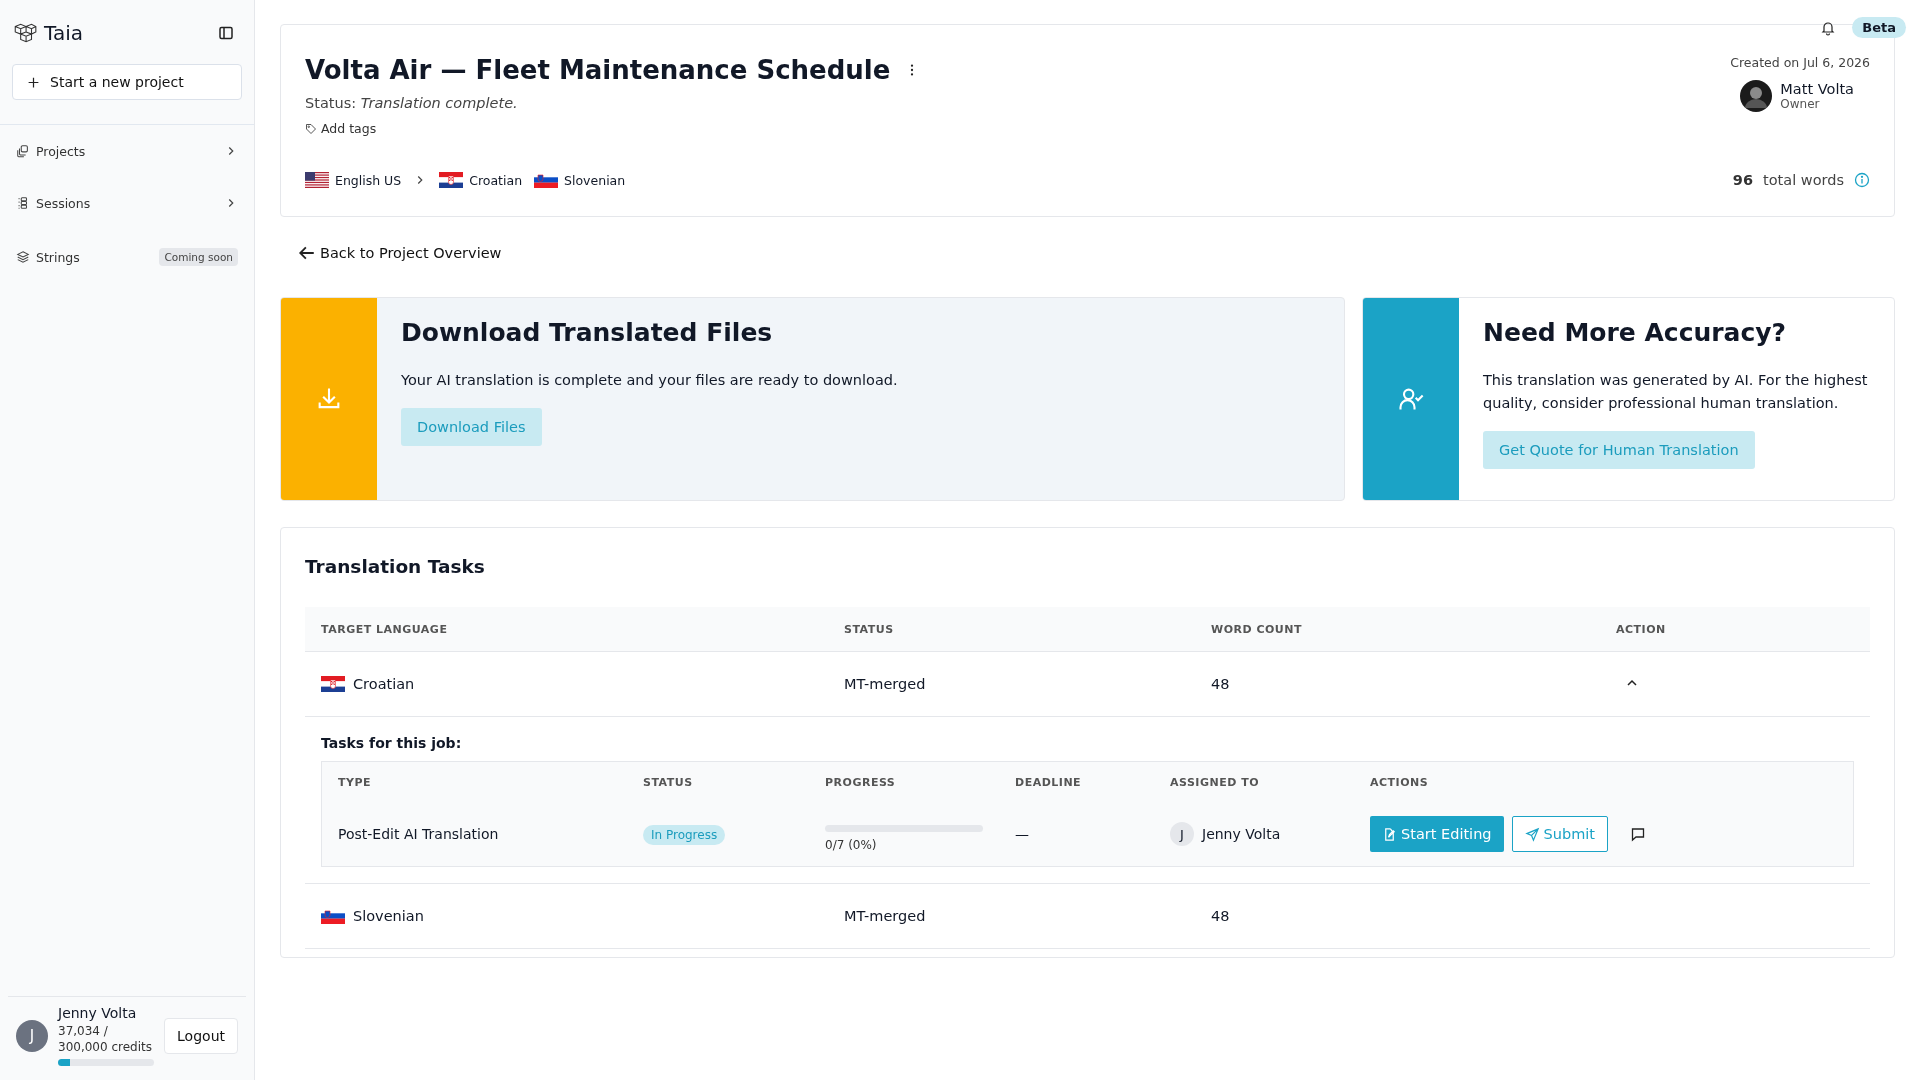  Describe the element at coordinates (307, 253) in the screenshot. I see `arrow-left-icon` at that location.